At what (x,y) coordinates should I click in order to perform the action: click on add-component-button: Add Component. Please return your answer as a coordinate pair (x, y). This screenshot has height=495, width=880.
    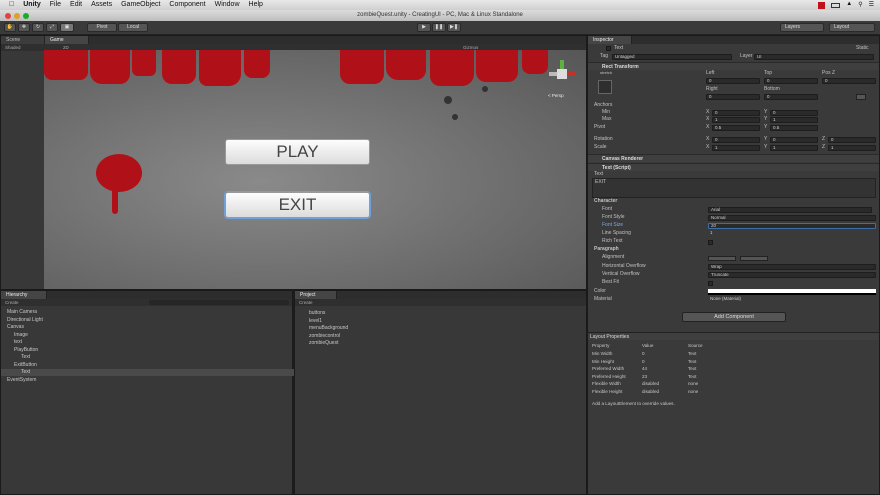
    Looking at the image, I should click on (734, 317).